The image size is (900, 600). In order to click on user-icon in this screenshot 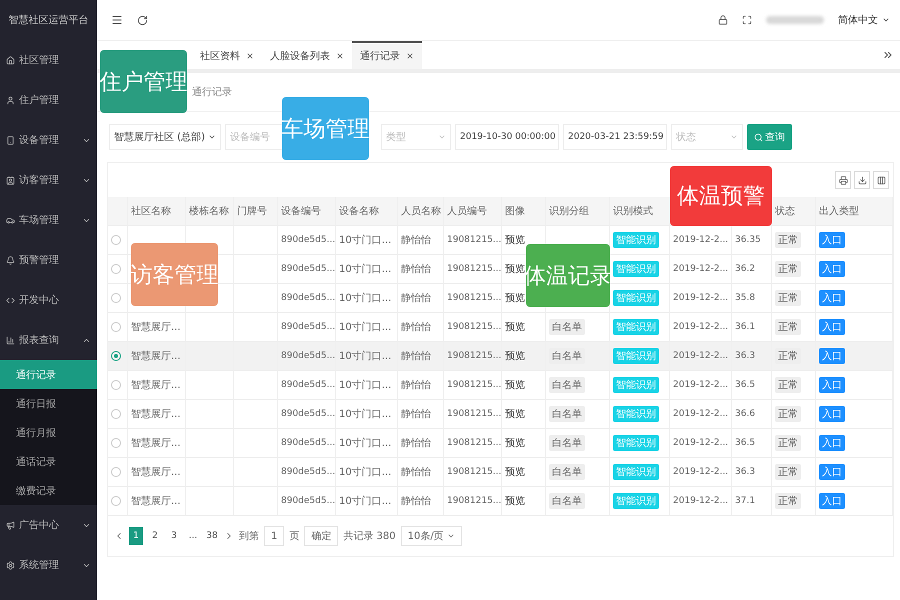, I will do `click(10, 100)`.